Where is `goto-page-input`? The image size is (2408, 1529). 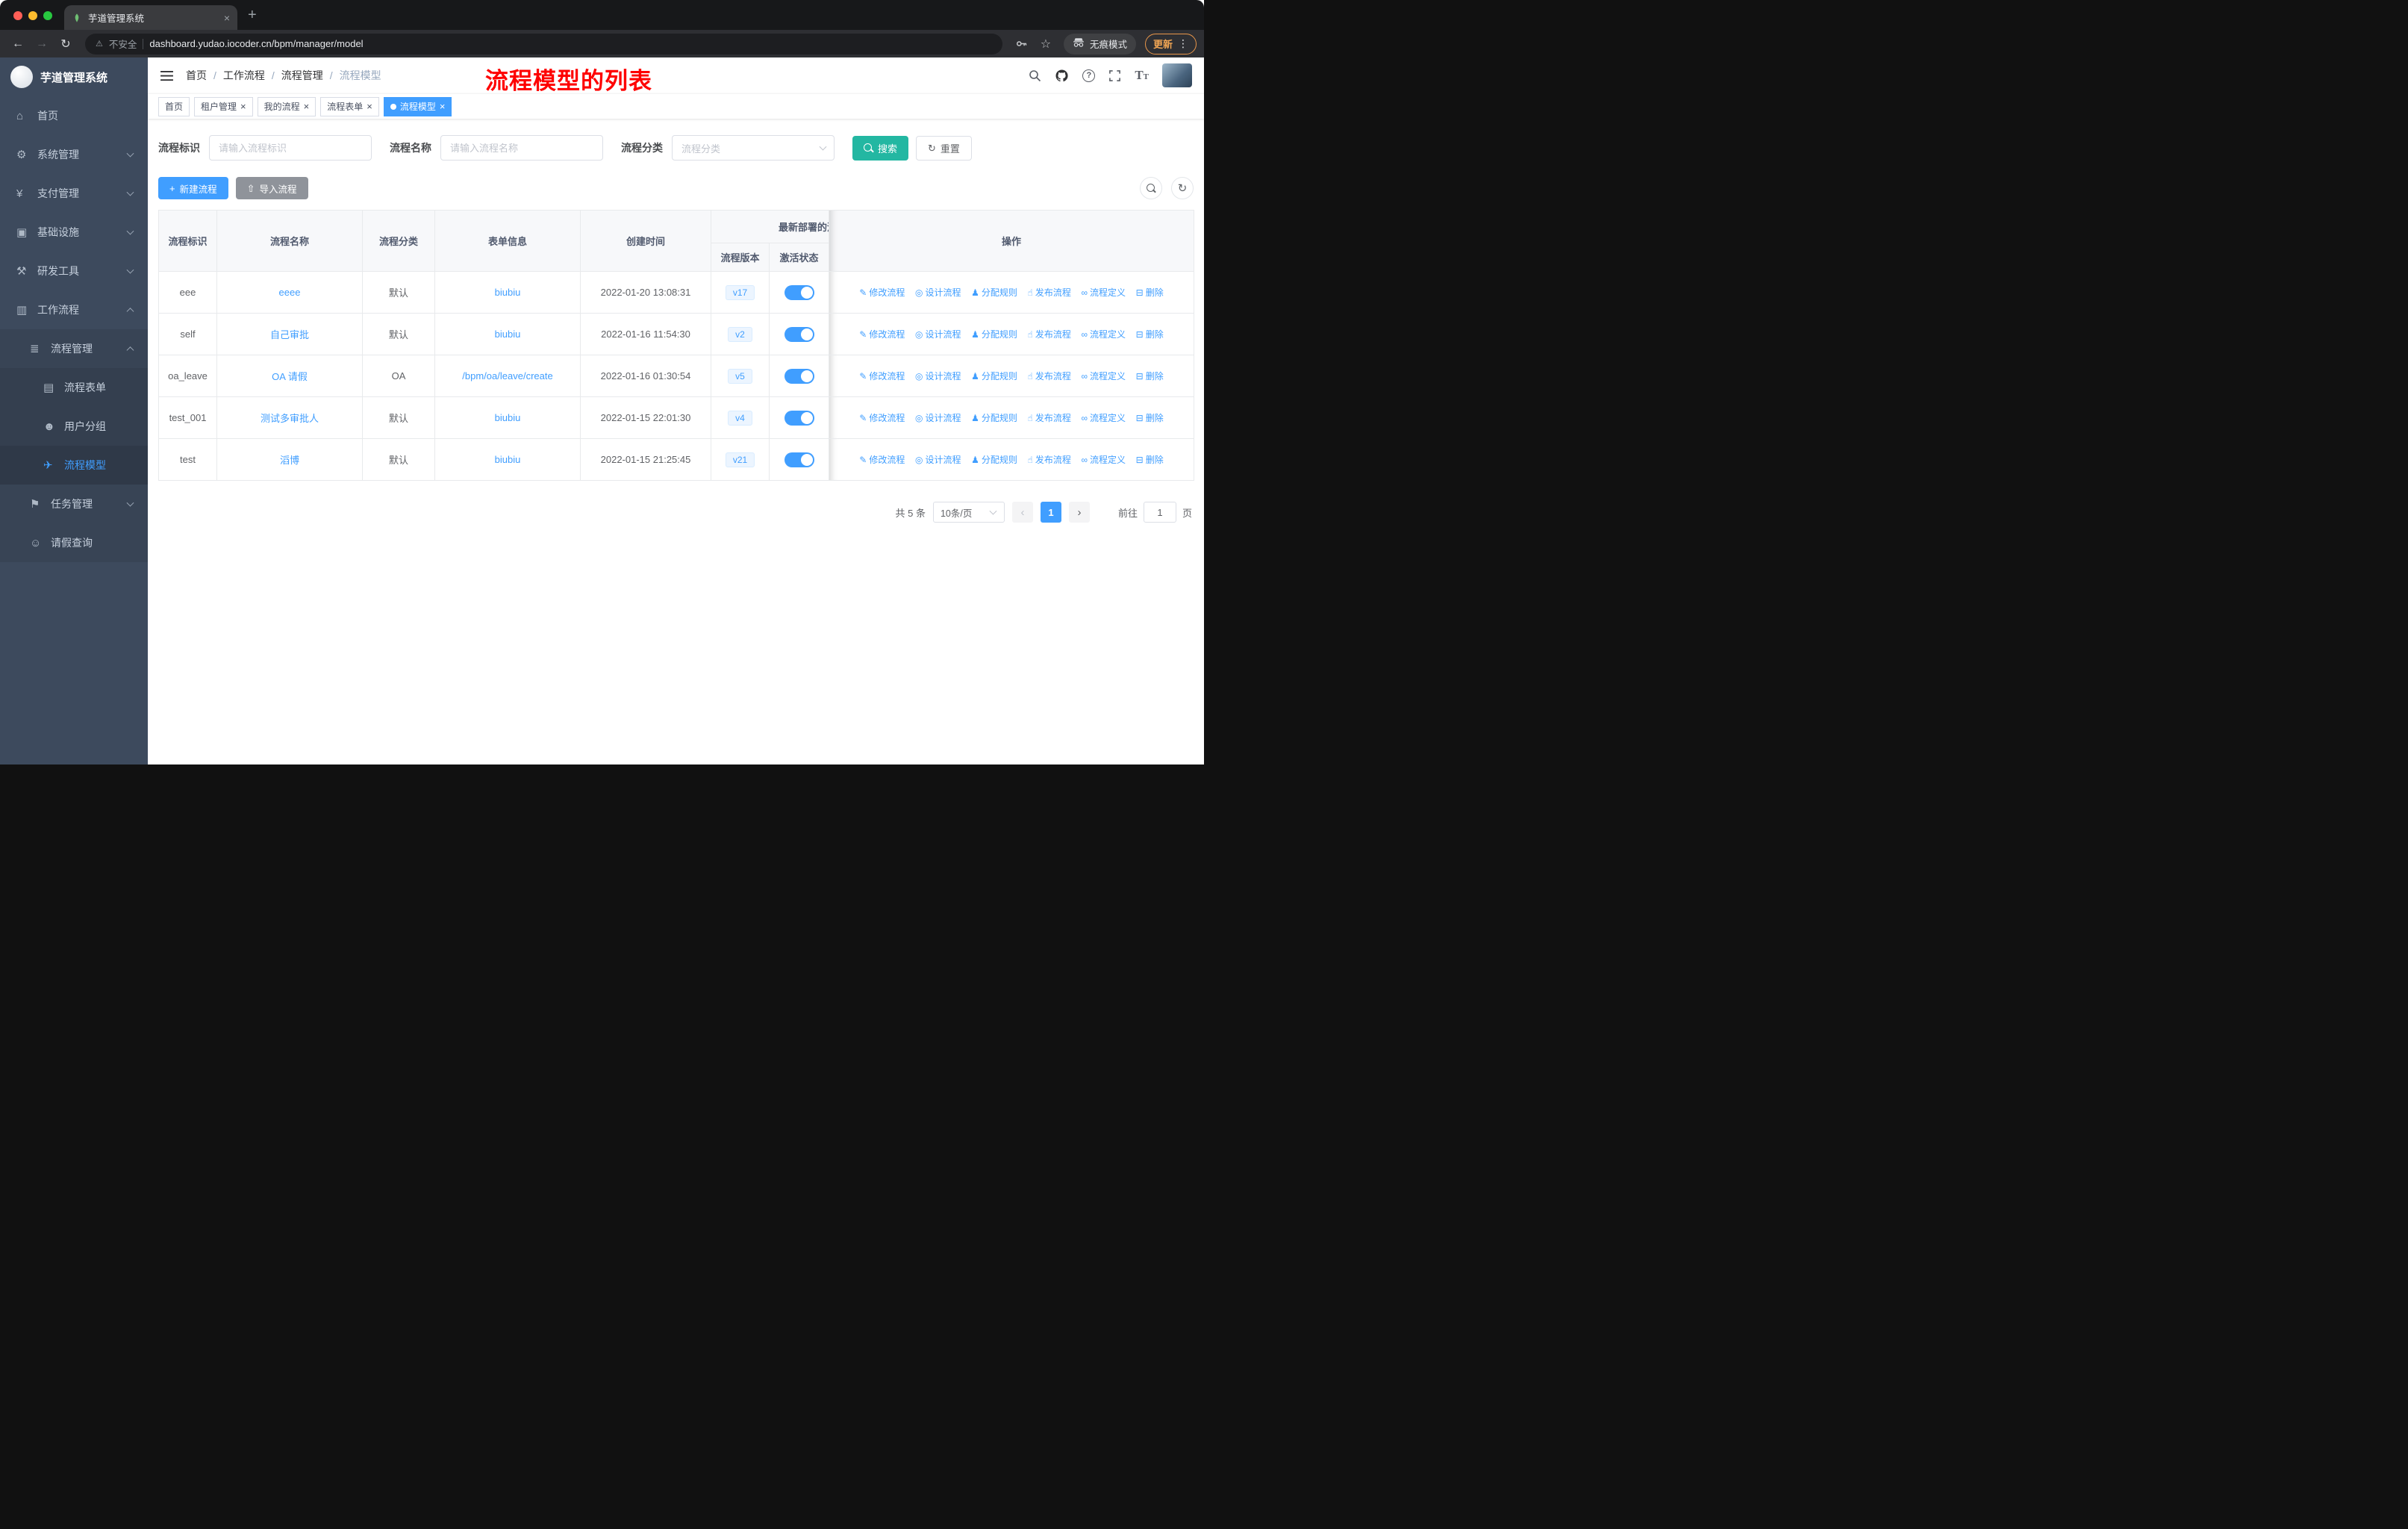
goto-page-input is located at coordinates (1159, 512).